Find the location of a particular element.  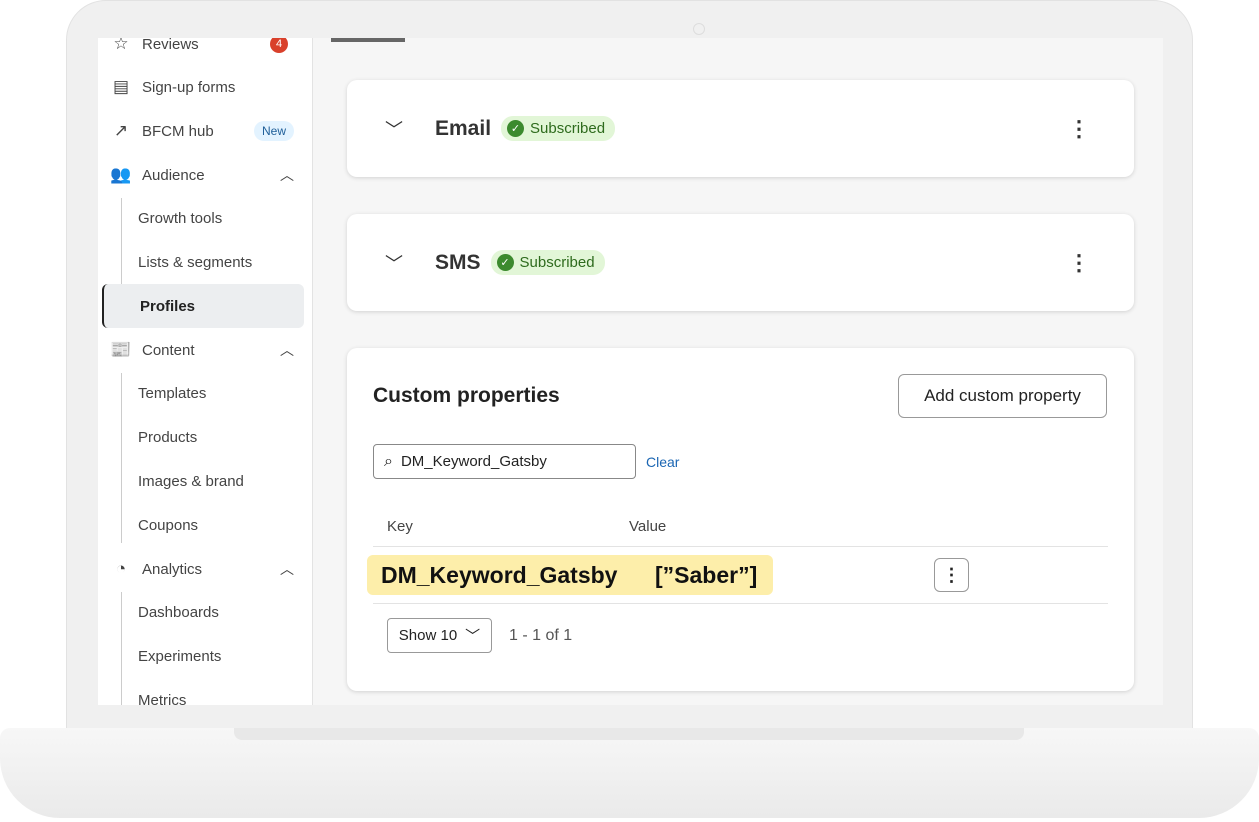

sidebar-item-lists-segments: Lists & segments is located at coordinates (203, 262).